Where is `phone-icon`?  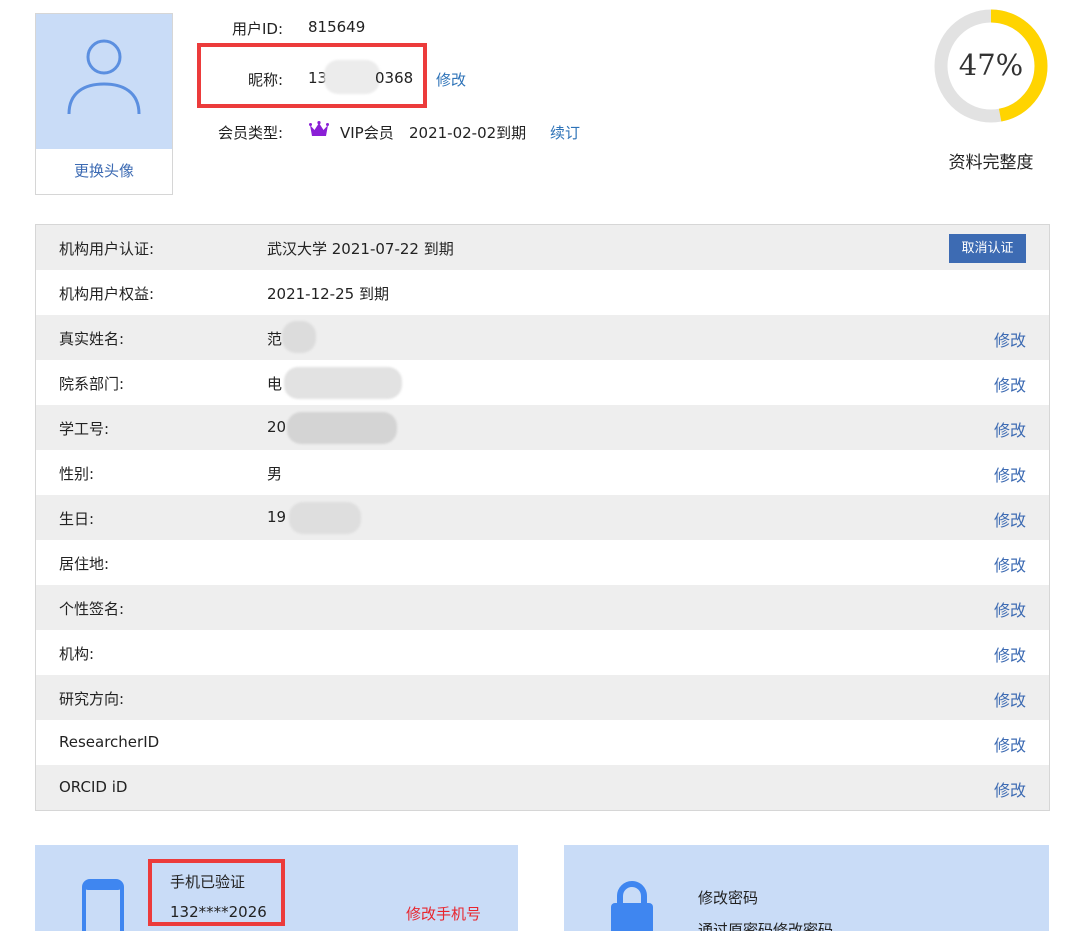 phone-icon is located at coordinates (103, 905).